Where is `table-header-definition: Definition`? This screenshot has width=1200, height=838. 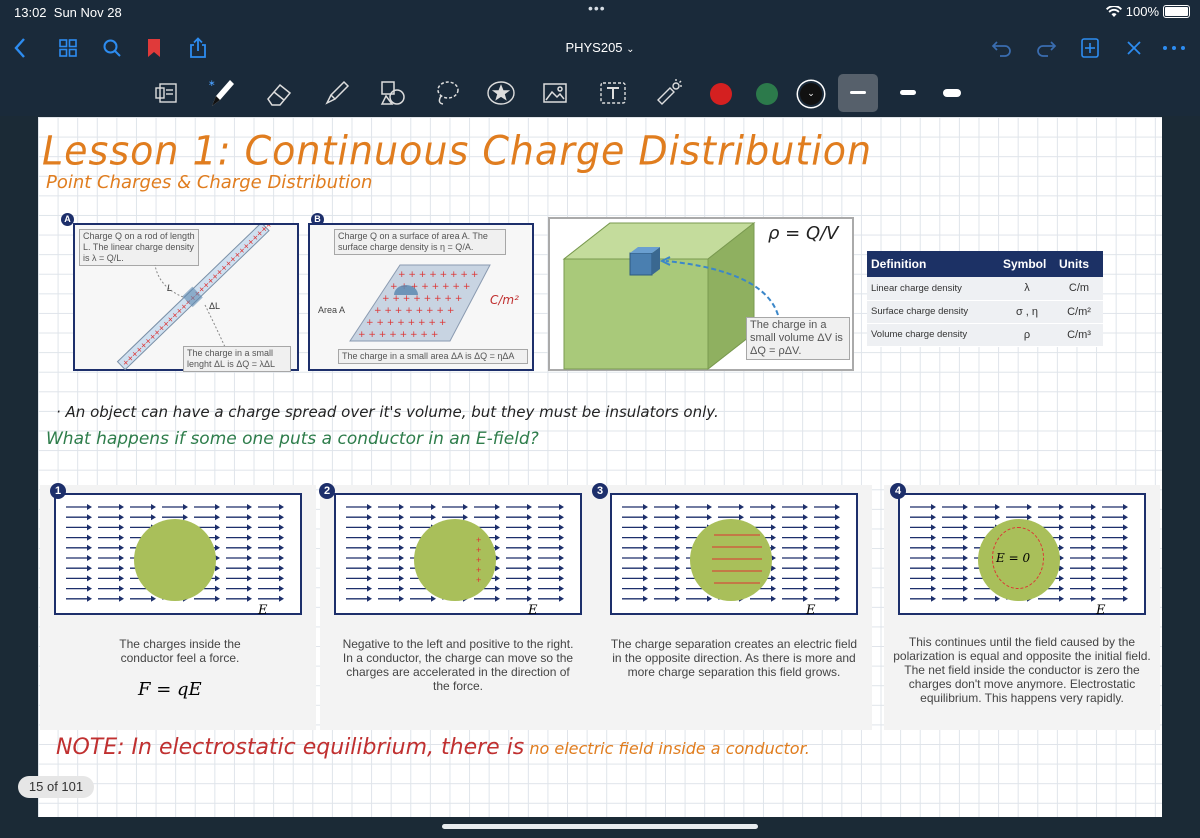 table-header-definition: Definition is located at coordinates (933, 264).